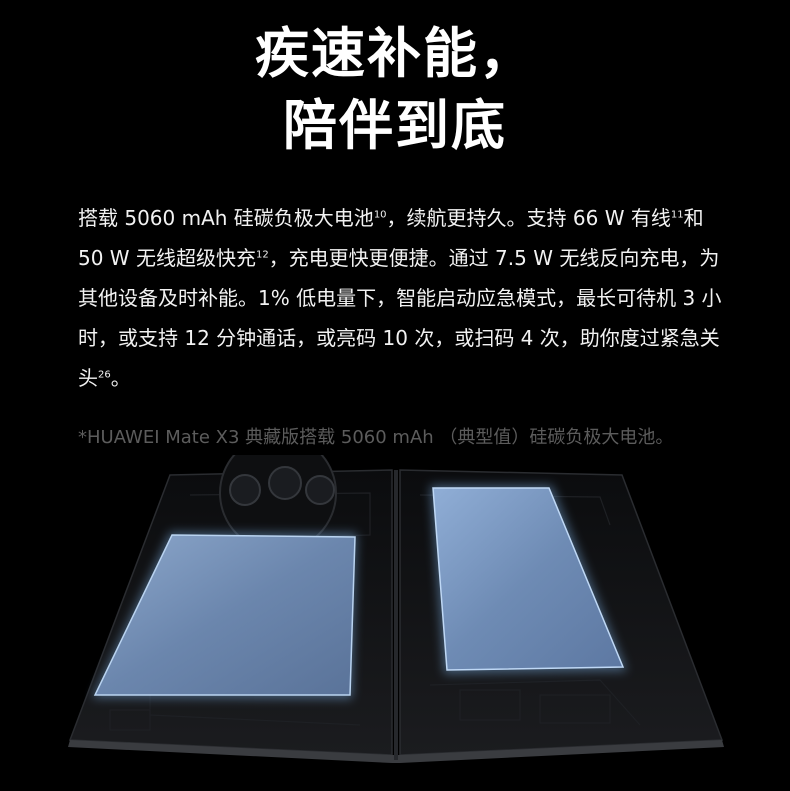 This screenshot has width=790, height=791. Describe the element at coordinates (395, 53) in the screenshot. I see `headline-line-1: 疾速补能，` at that location.